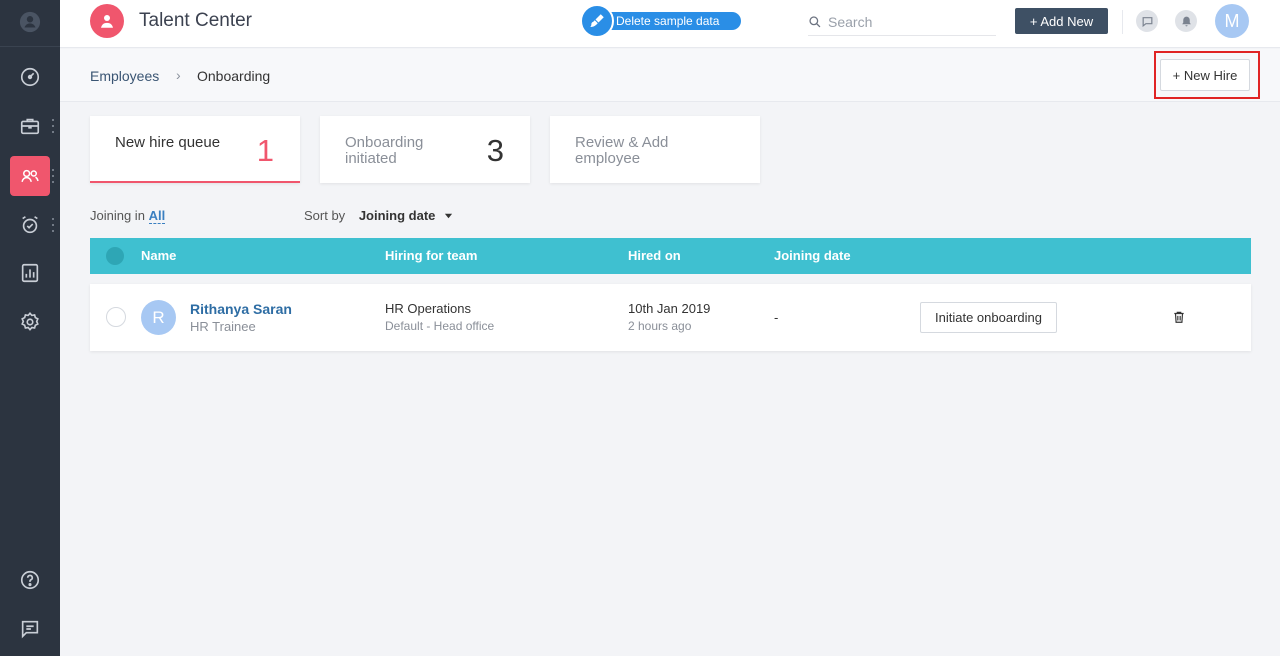 The width and height of the screenshot is (1280, 656). I want to click on row-checkbox, so click(116, 317).